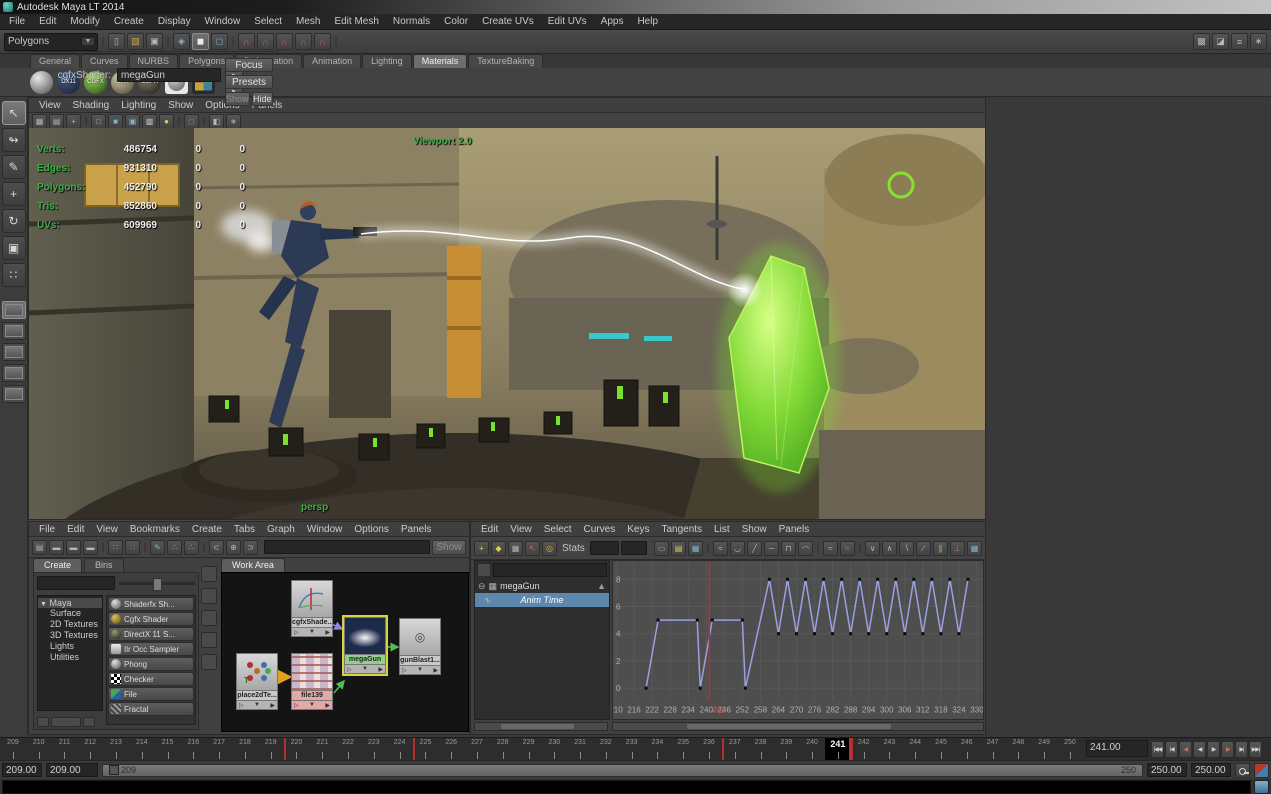  What do you see at coordinates (312, 608) in the screenshot?
I see `node-cgfxshader-animtime: cgfxShade... ▷ ▼ ▶` at bounding box center [312, 608].